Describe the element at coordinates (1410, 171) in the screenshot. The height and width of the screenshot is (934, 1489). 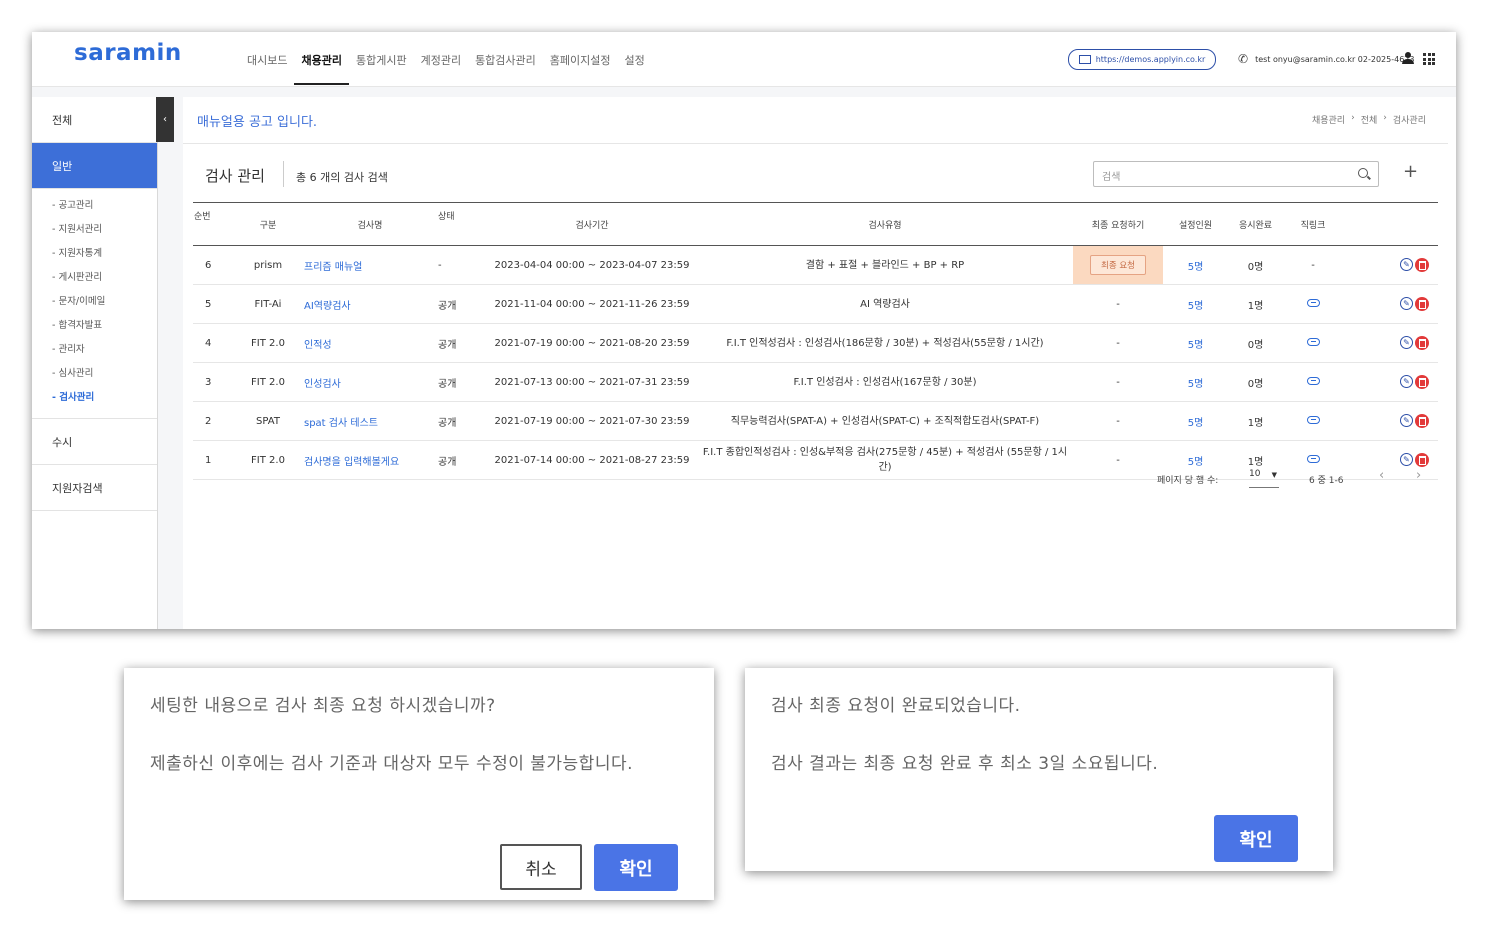
I see `add-test-button: +` at that location.